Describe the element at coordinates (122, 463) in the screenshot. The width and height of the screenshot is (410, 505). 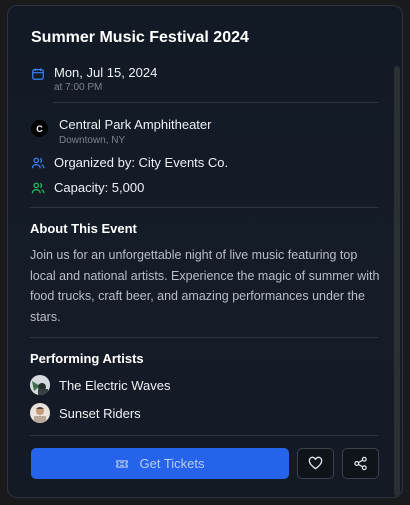
I see `ticket-icon` at that location.